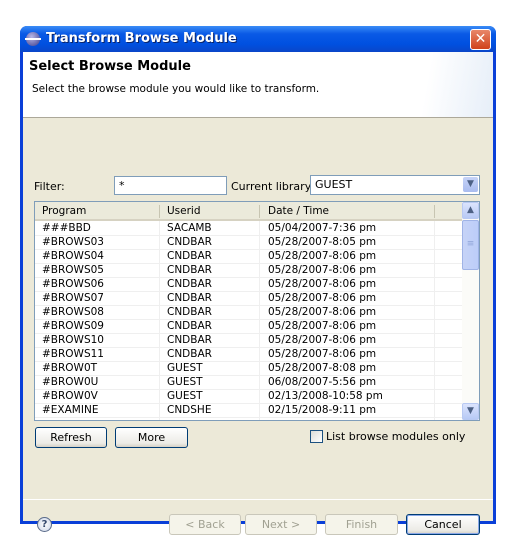 The width and height of the screenshot is (518, 544). What do you see at coordinates (248, 257) in the screenshot?
I see `table-row: #BROWS04 CNDBAR 05/28/2007-8:06 pm` at bounding box center [248, 257].